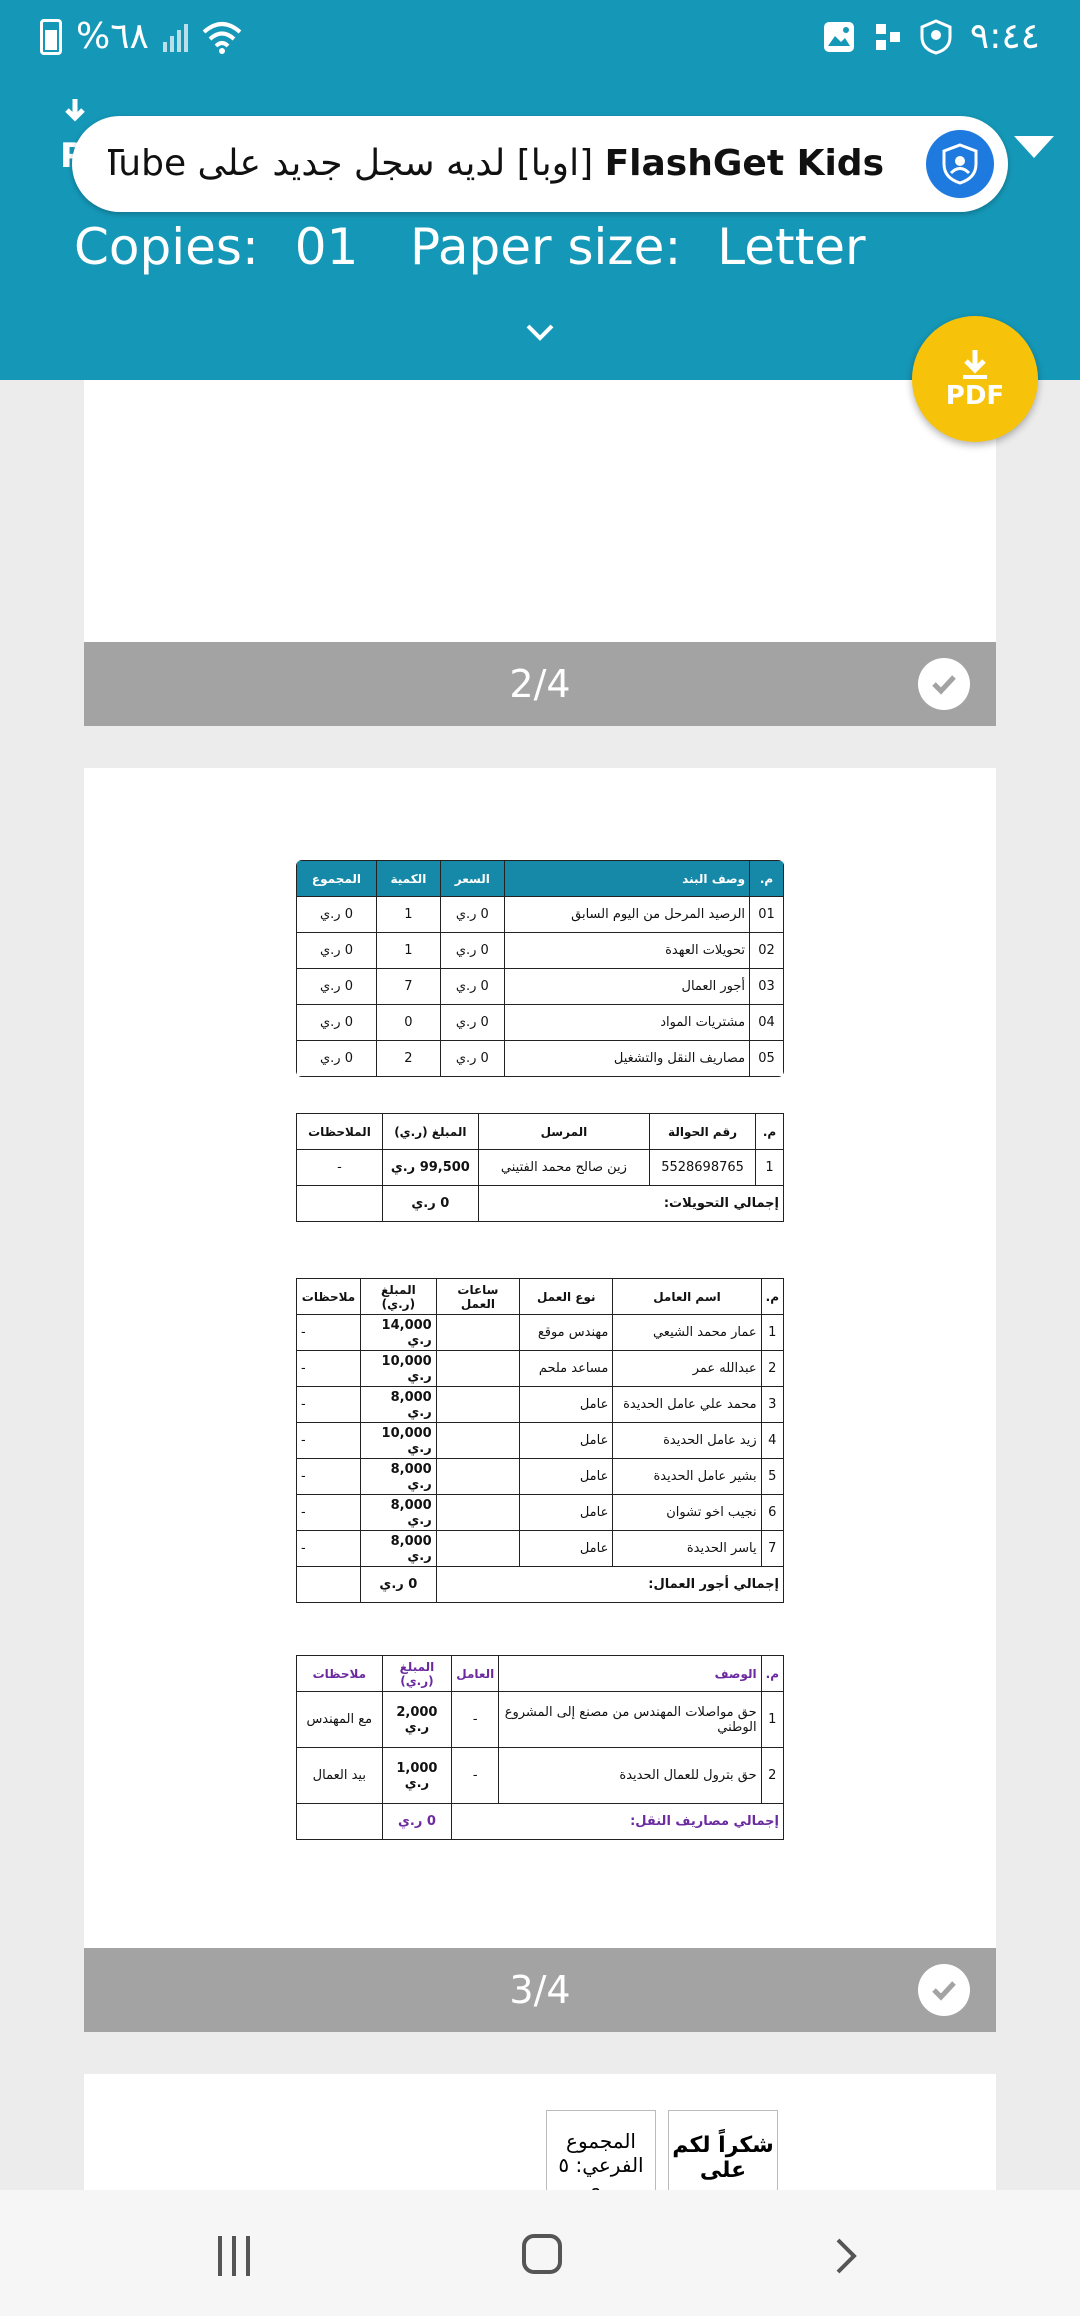 The width and height of the screenshot is (1080, 2316). I want to click on copies-label: Copies:, so click(166, 247).